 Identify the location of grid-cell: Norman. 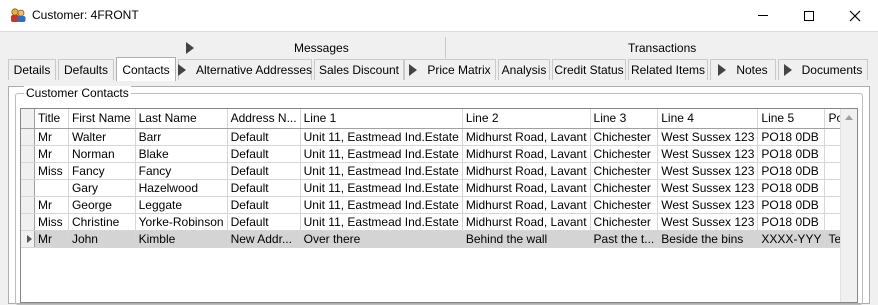
(102, 154).